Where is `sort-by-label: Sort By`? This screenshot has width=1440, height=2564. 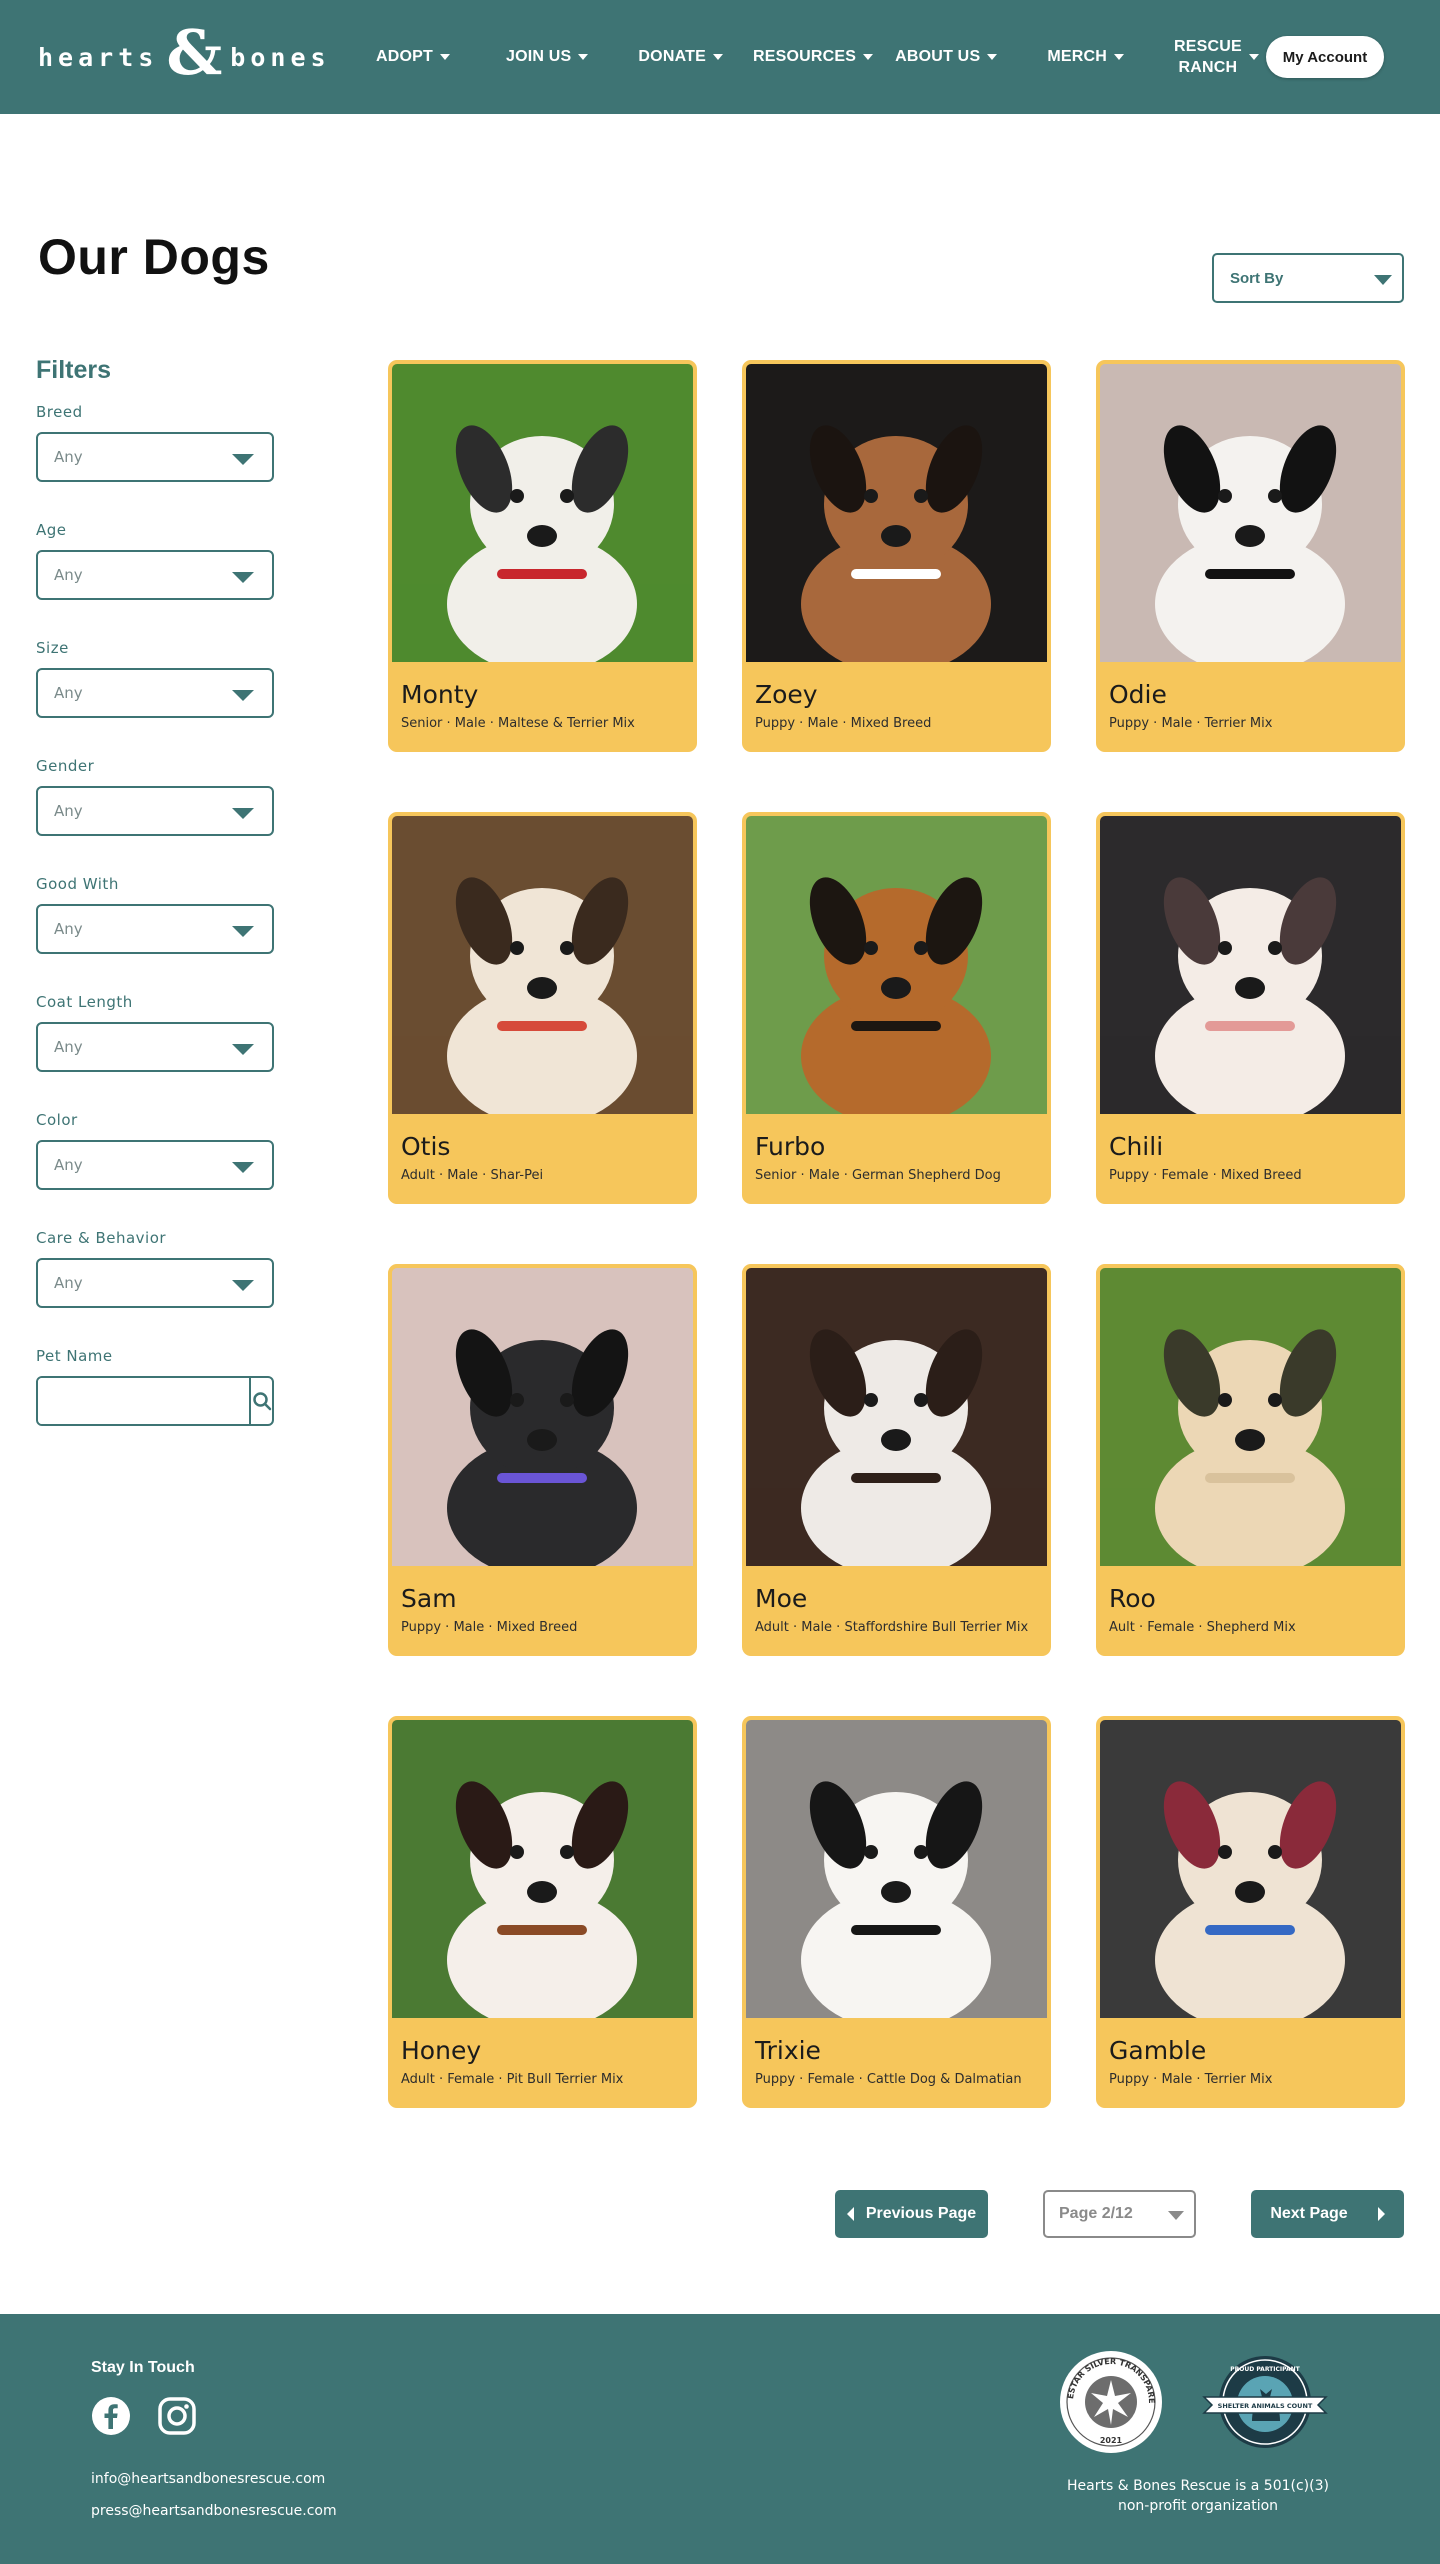 sort-by-label: Sort By is located at coordinates (1257, 278).